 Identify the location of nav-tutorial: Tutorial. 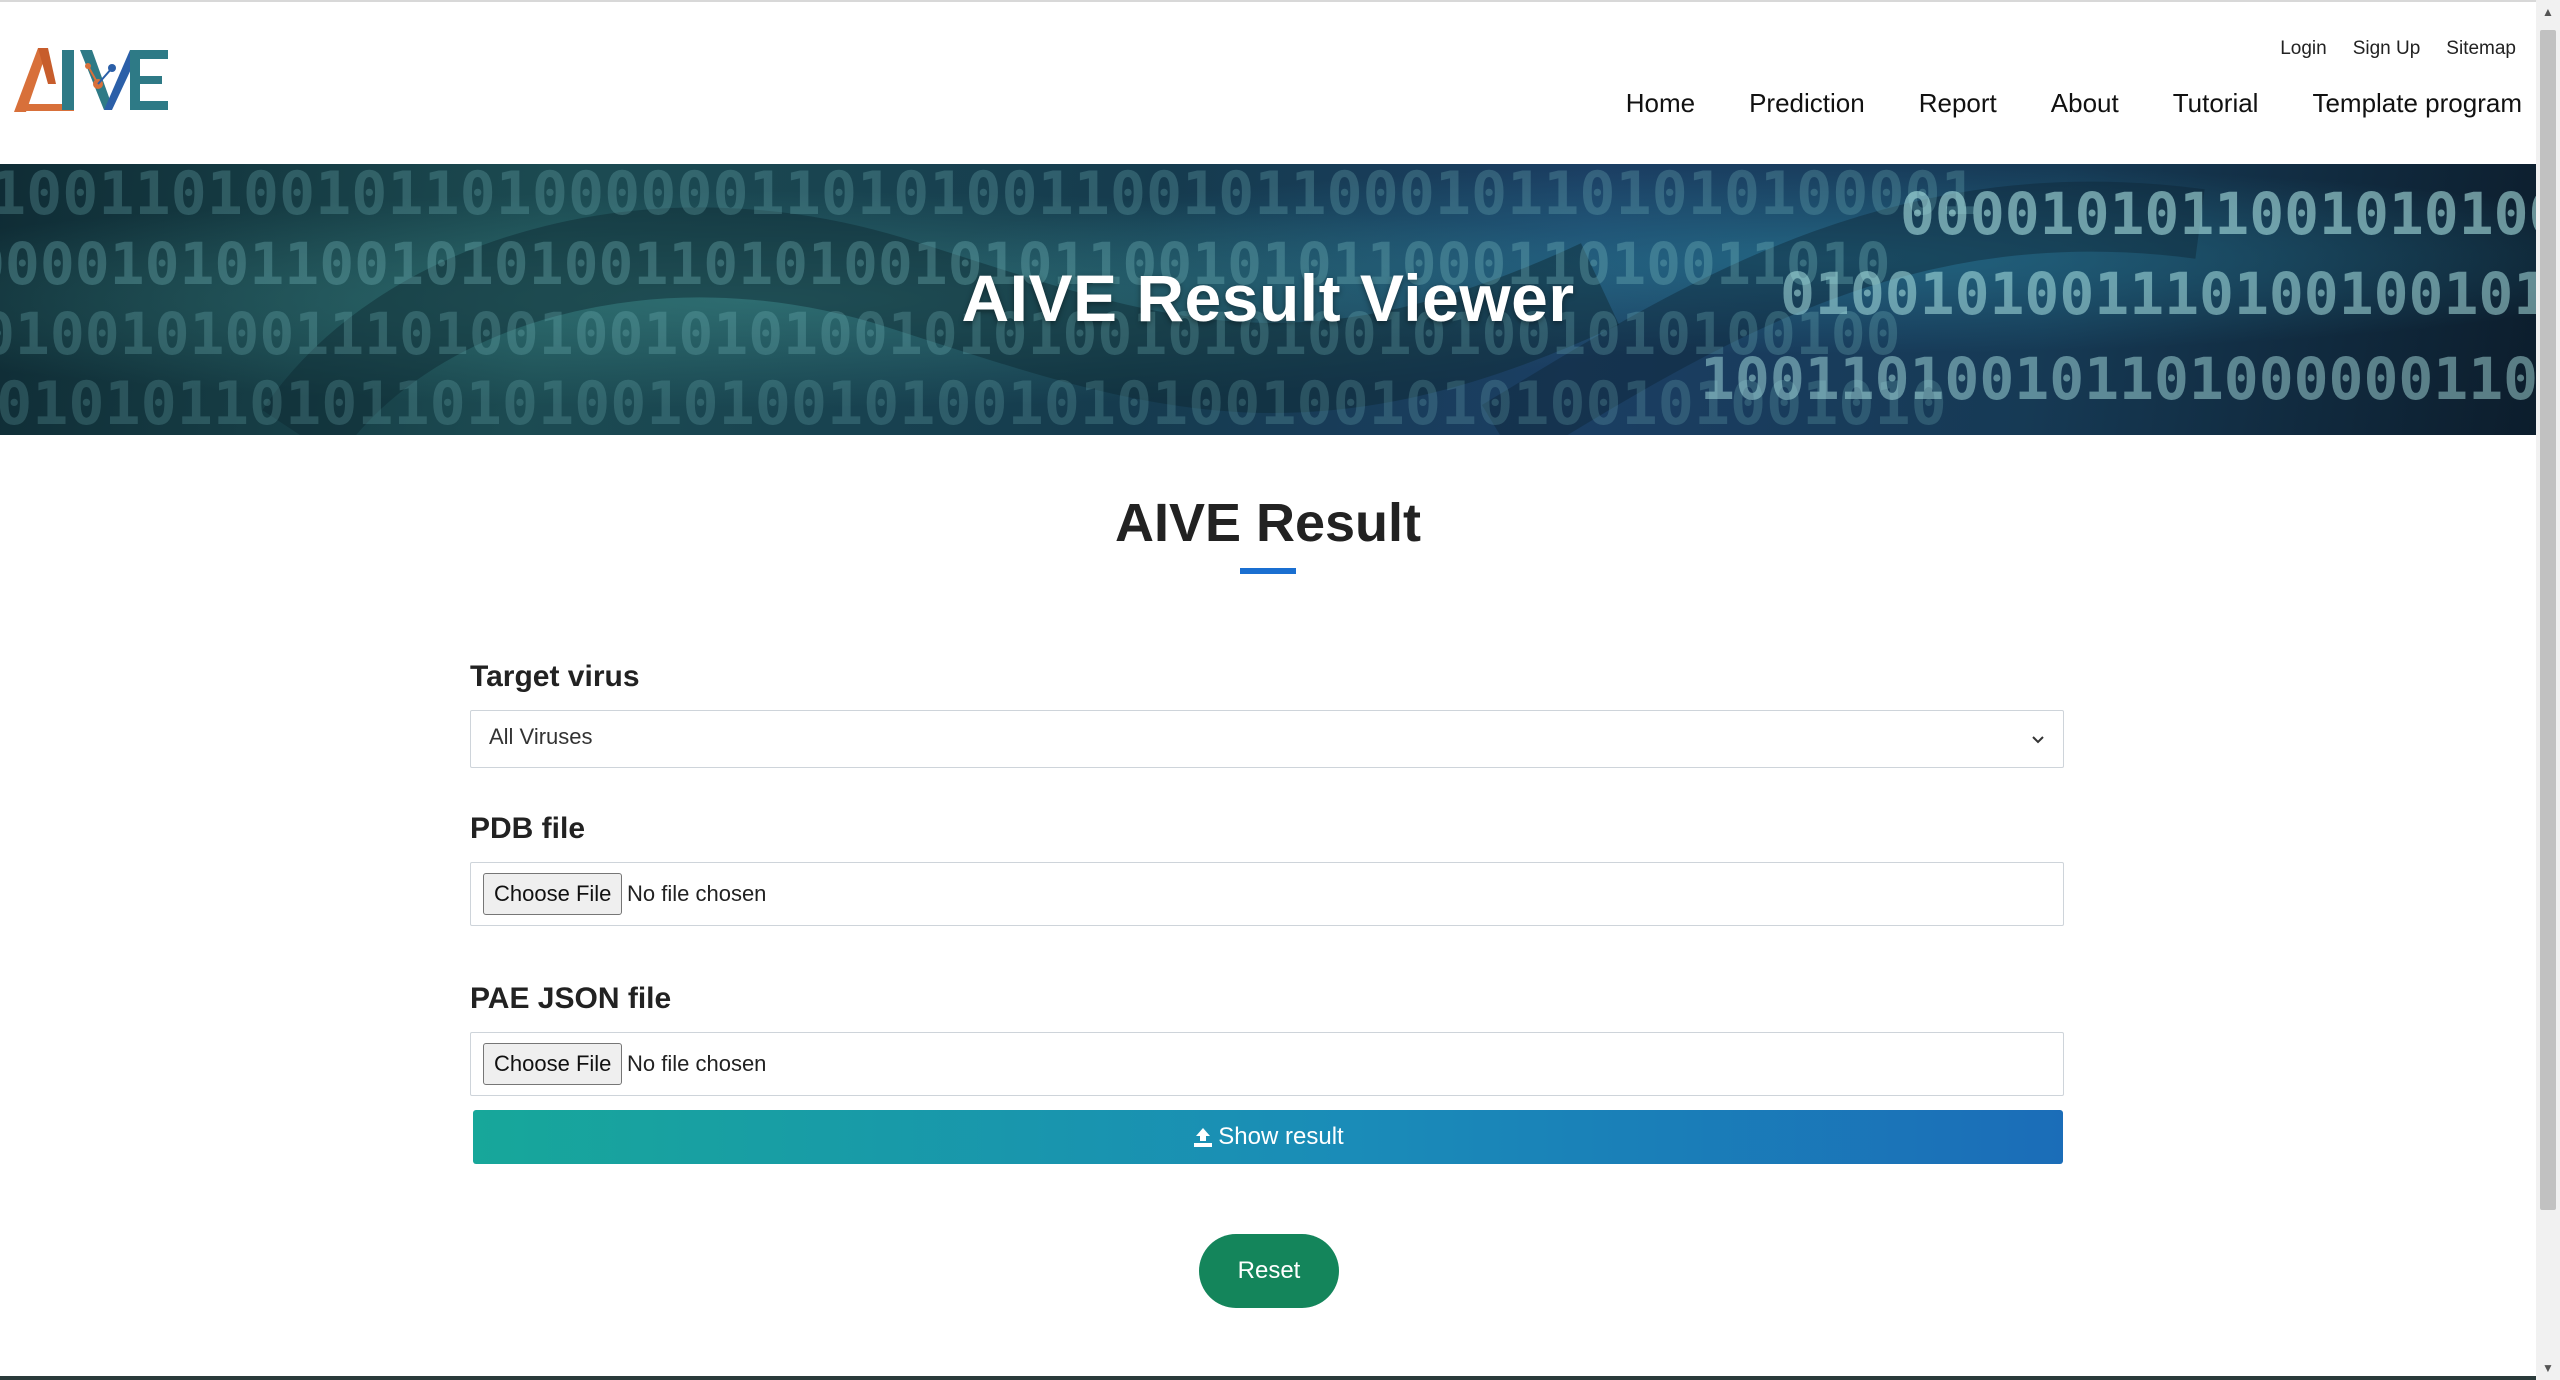
(2216, 103).